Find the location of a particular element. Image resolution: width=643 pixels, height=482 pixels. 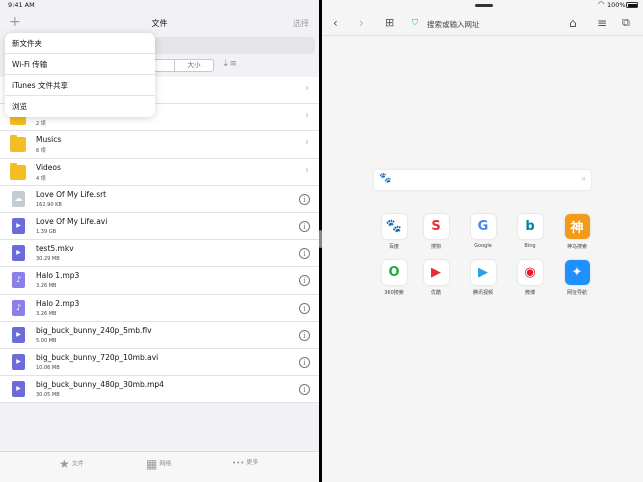

item-meta: 1.39 GB is located at coordinates (46, 231).